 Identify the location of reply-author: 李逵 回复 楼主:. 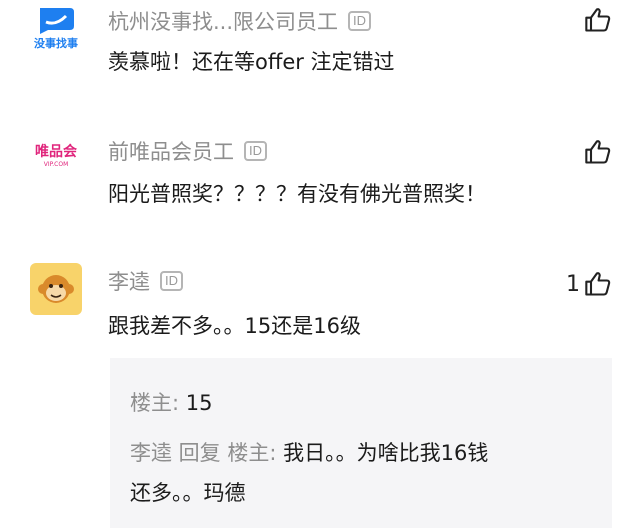
(203, 453).